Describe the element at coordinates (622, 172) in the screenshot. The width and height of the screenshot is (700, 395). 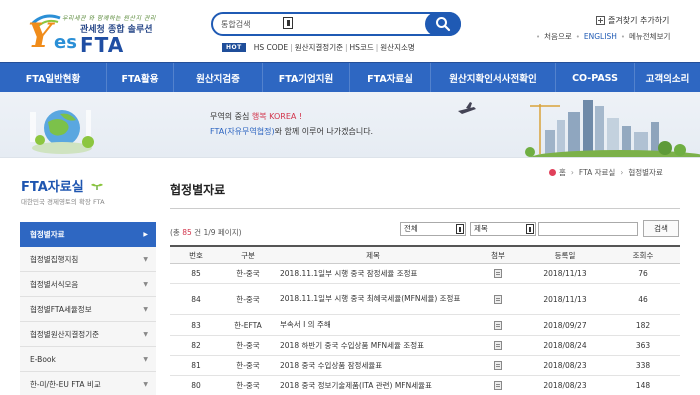
I see `chevron-right-icon: ›` at that location.